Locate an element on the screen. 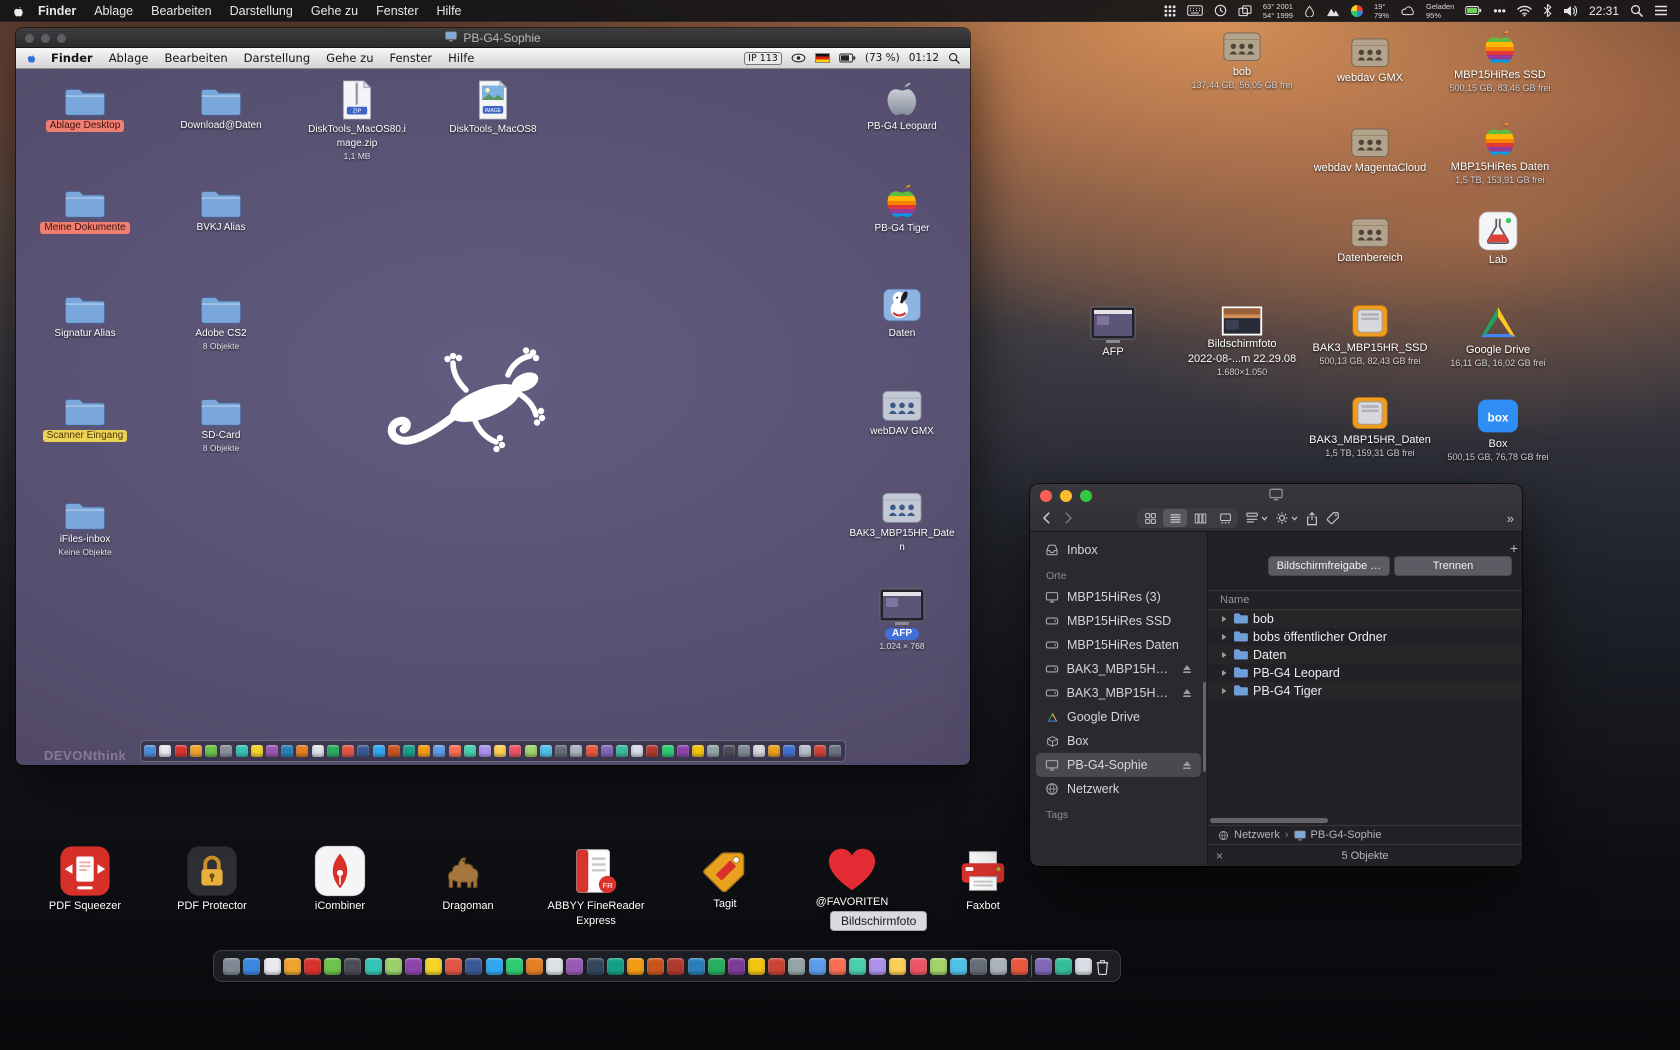 The height and width of the screenshot is (1050, 1680). mountain-icon is located at coordinates (1333, 11).